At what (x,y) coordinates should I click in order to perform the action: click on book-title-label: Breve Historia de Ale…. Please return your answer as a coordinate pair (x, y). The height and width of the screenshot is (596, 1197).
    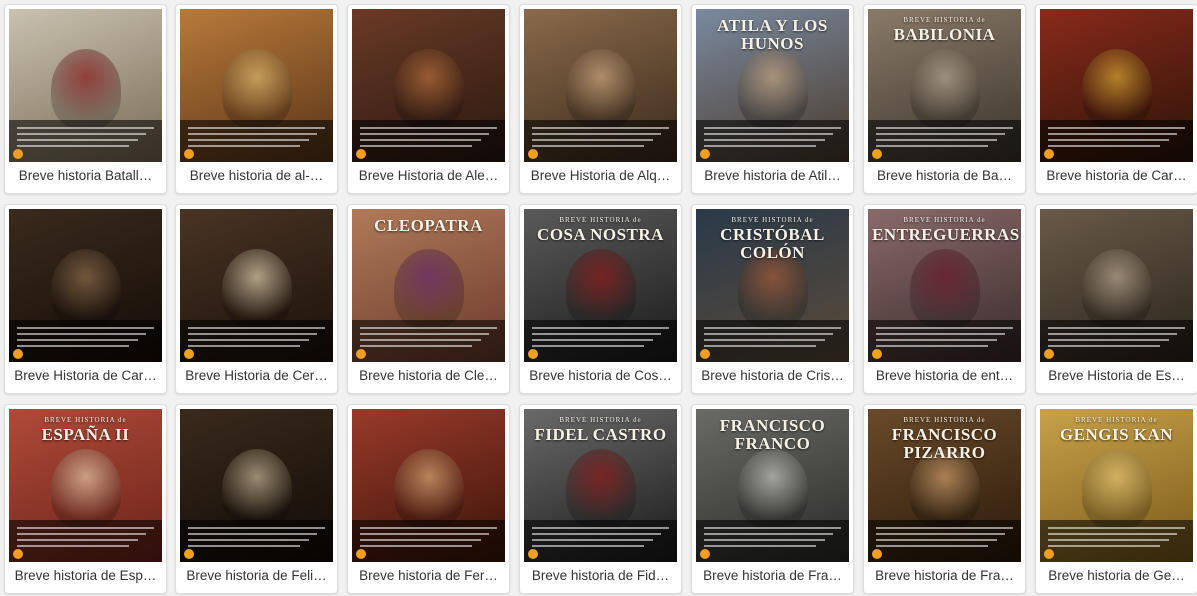
    Looking at the image, I should click on (428, 175).